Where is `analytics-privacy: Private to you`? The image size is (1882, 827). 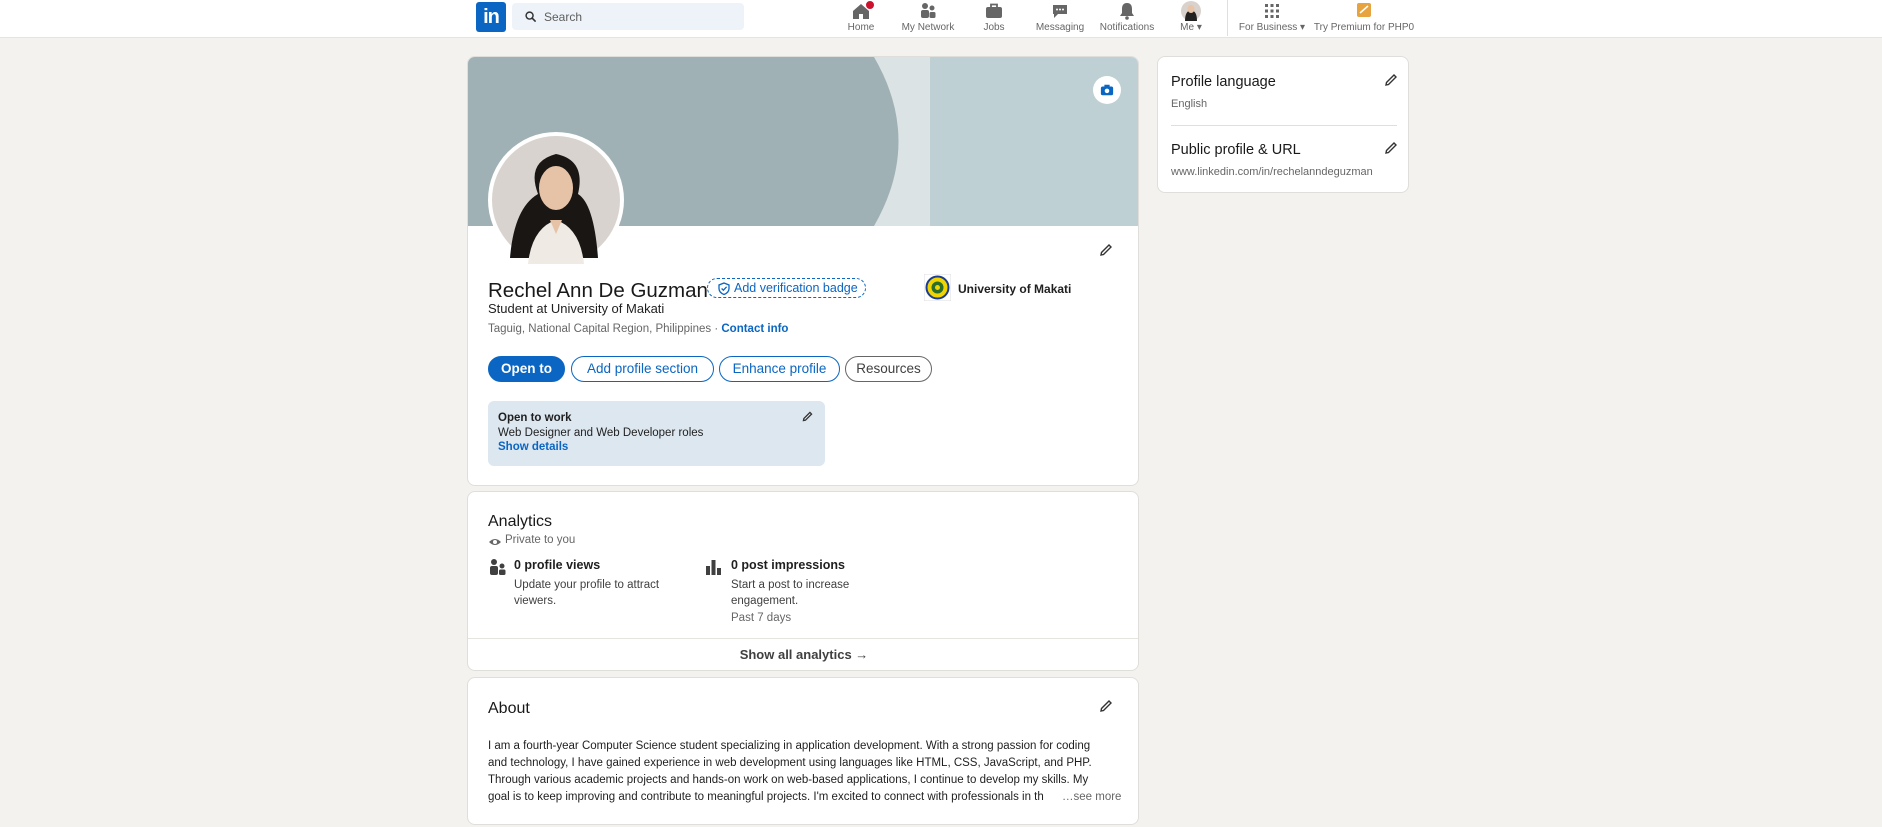 analytics-privacy: Private to you is located at coordinates (540, 540).